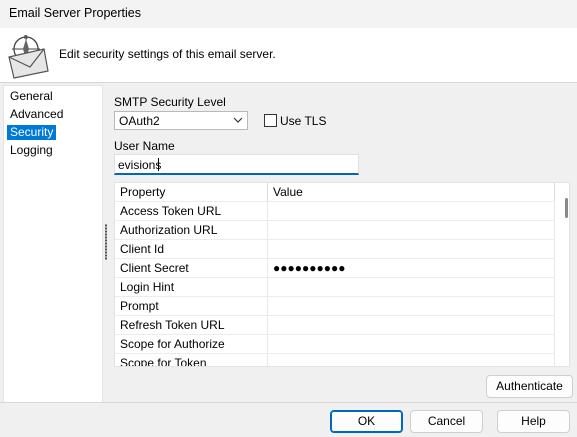 The height and width of the screenshot is (437, 577). I want to click on authenticate-button: Authenticate, so click(529, 386).